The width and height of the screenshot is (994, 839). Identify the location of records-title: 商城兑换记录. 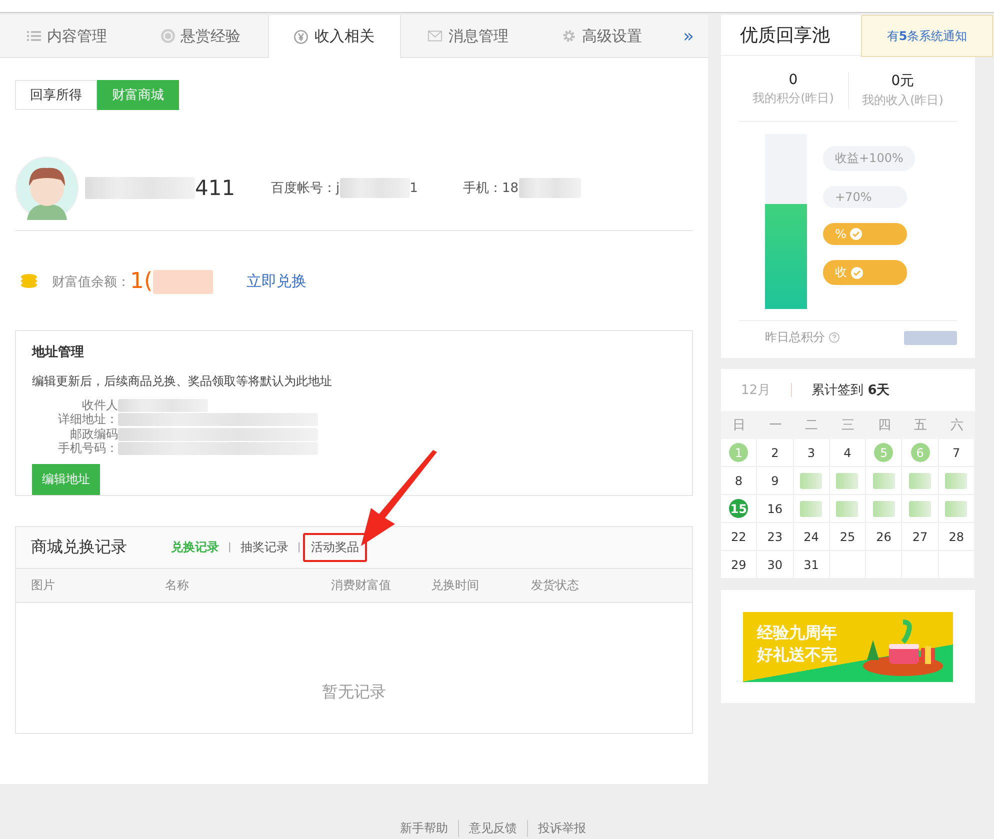
(79, 547).